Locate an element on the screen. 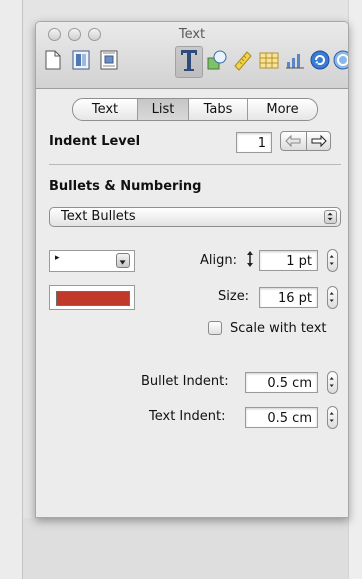 The height and width of the screenshot is (579, 362). text-indent-stepper is located at coordinates (332, 417).